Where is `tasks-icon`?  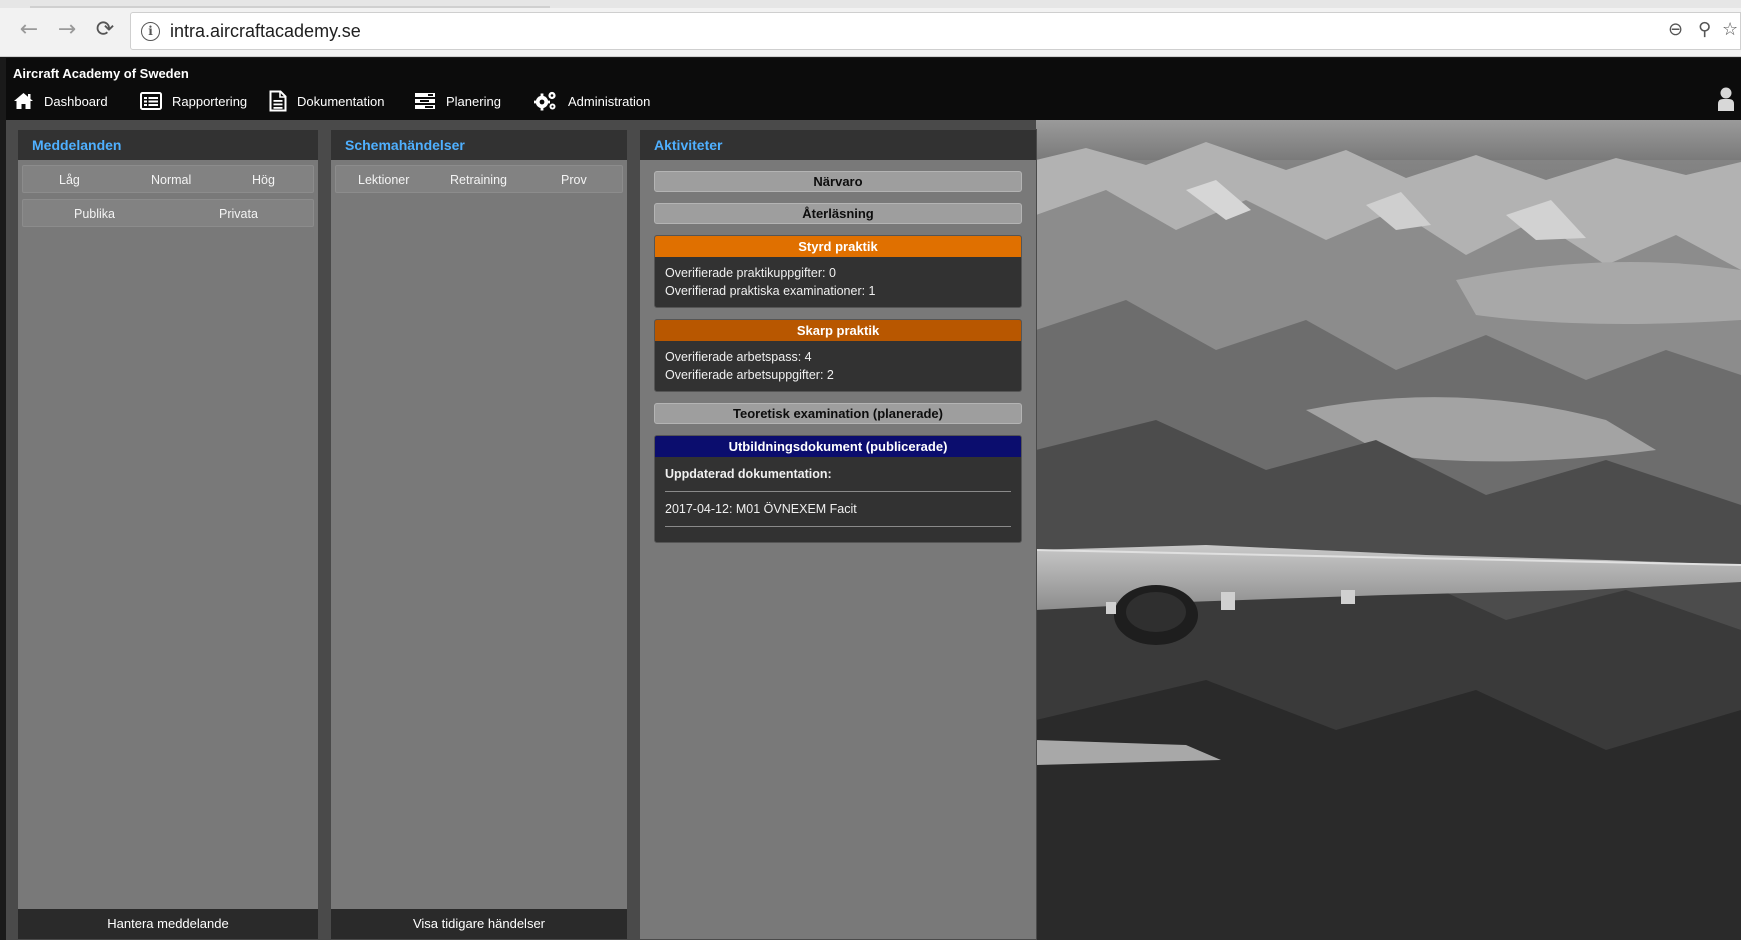 tasks-icon is located at coordinates (425, 101).